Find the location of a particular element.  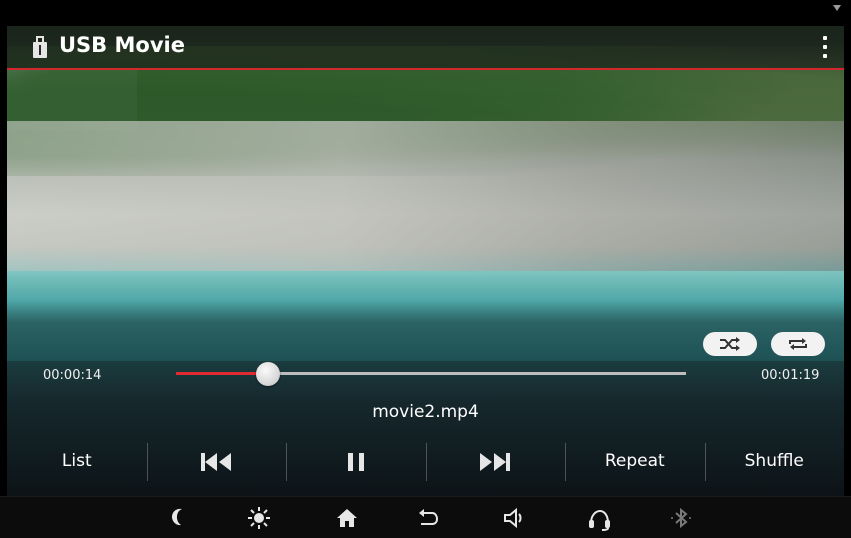

pause-icon is located at coordinates (355, 462).